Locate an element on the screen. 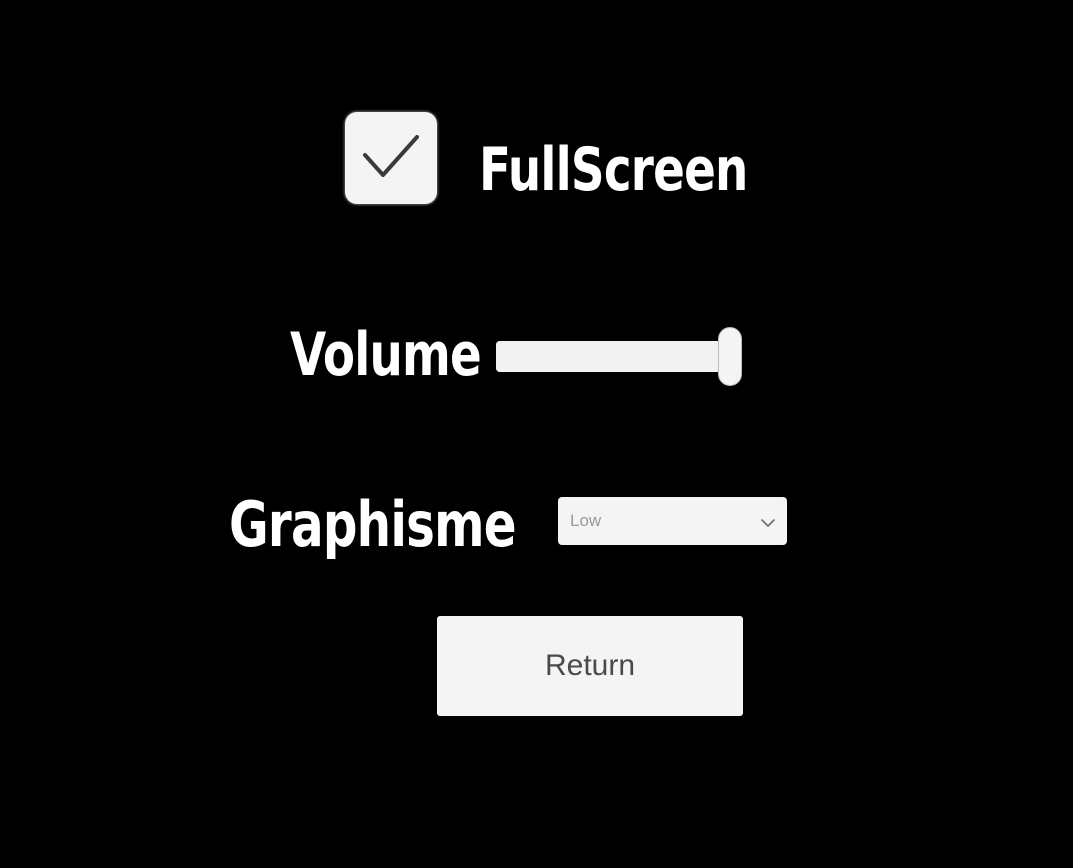 The image size is (1073, 868). volume-label: Volume is located at coordinates (386, 355).